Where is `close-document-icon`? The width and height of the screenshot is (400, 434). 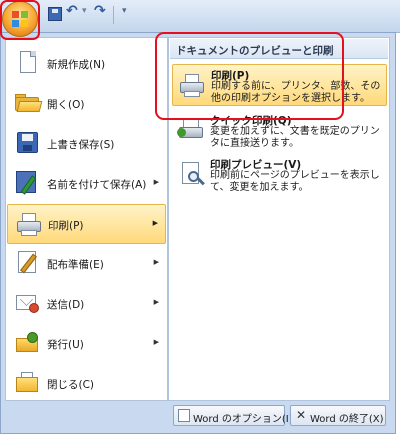 close-document-icon is located at coordinates (28, 383).